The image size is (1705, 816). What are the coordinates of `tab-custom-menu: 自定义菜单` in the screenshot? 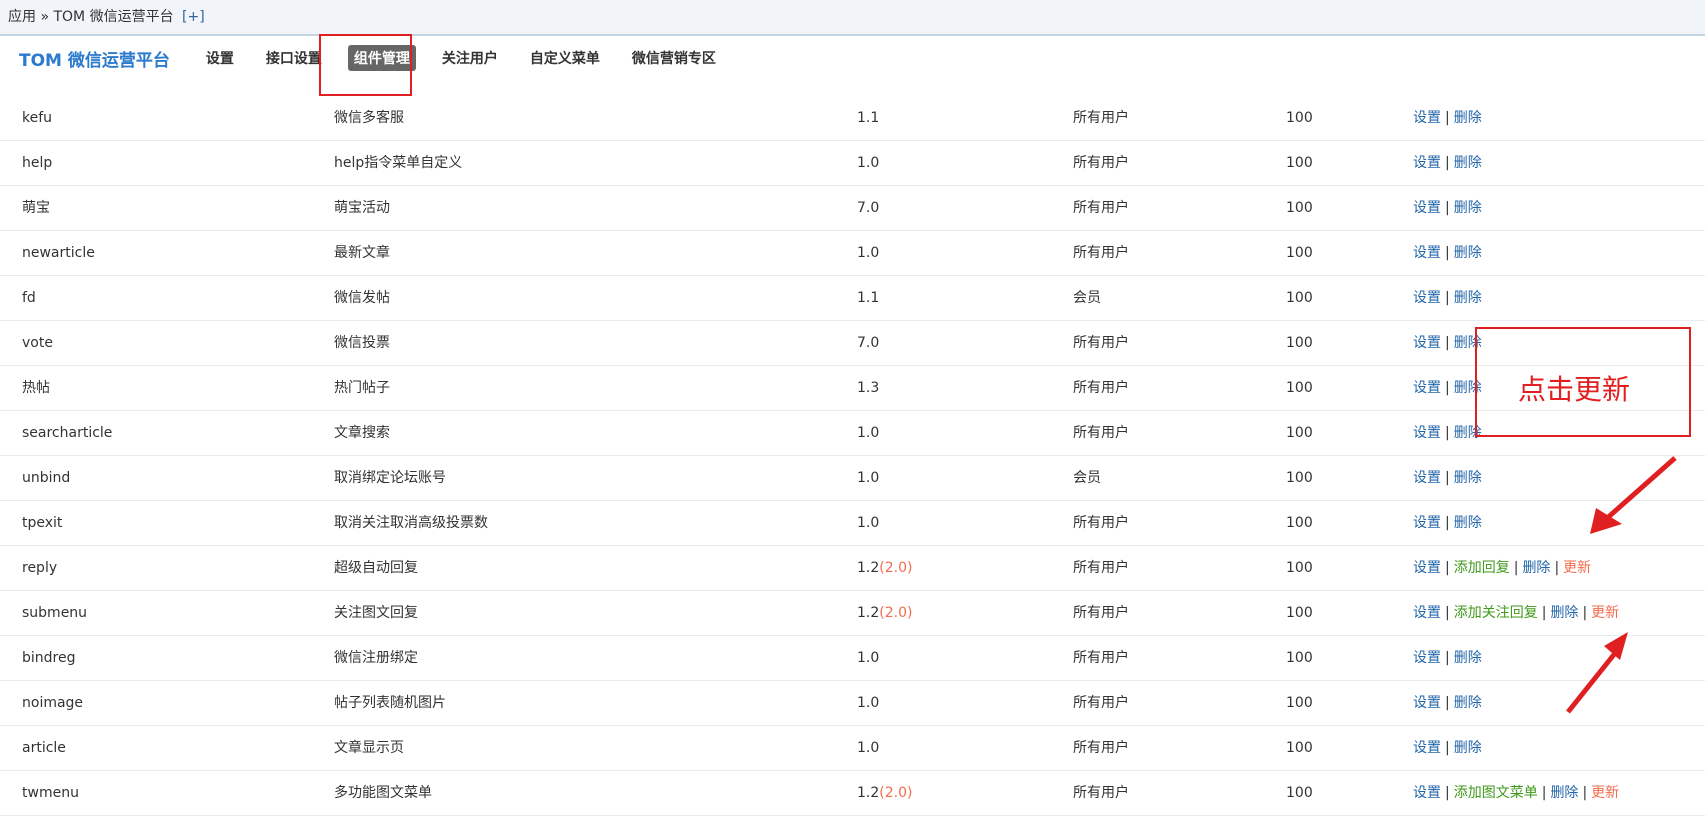 It's located at (565, 58).